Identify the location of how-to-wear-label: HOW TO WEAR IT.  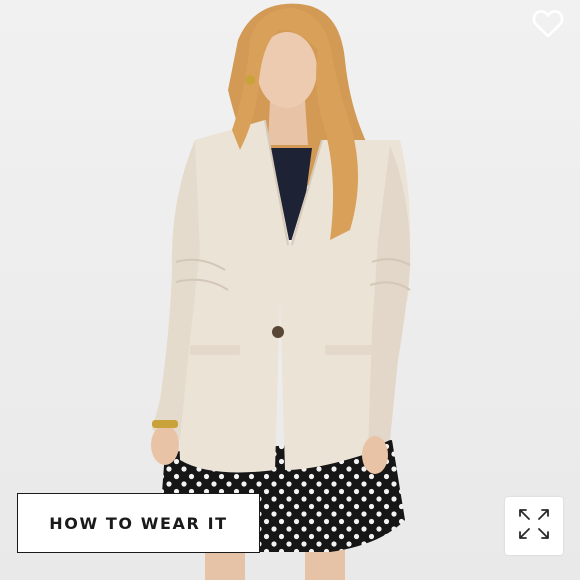
(138, 523).